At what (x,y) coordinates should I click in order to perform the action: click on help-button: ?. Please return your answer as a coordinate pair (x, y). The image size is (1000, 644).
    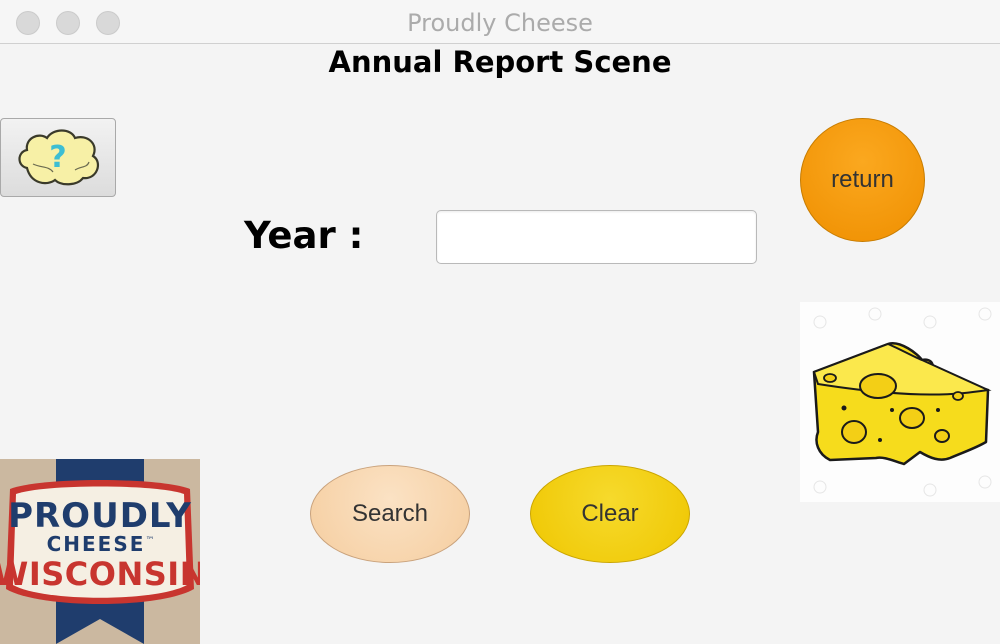
    Looking at the image, I should click on (58, 157).